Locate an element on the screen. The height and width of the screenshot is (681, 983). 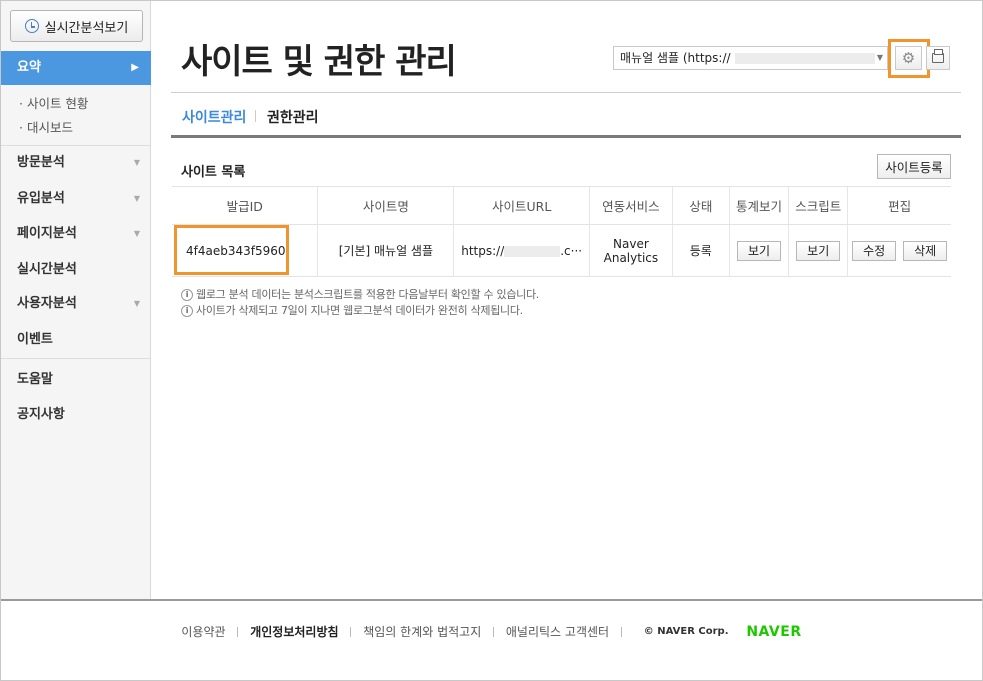
column-header: 사이트명 is located at coordinates (385, 205).